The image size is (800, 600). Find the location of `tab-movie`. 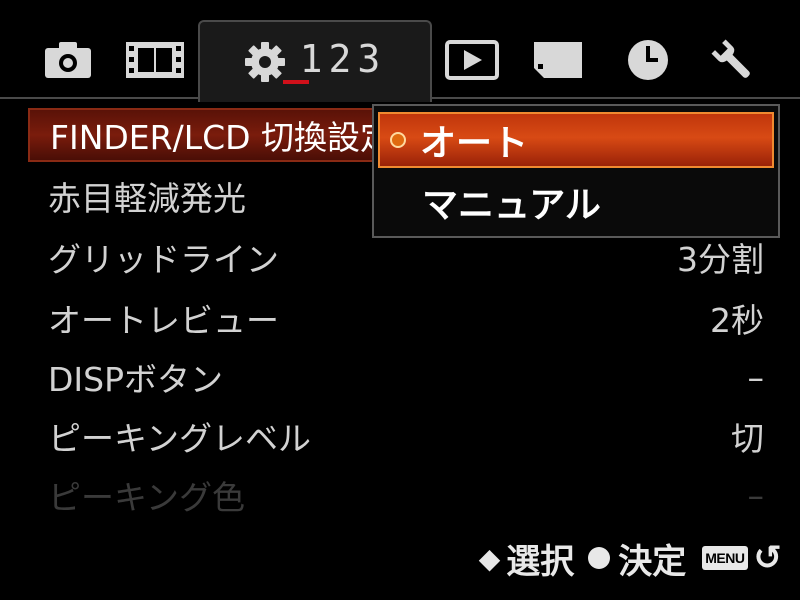

tab-movie is located at coordinates (155, 60).